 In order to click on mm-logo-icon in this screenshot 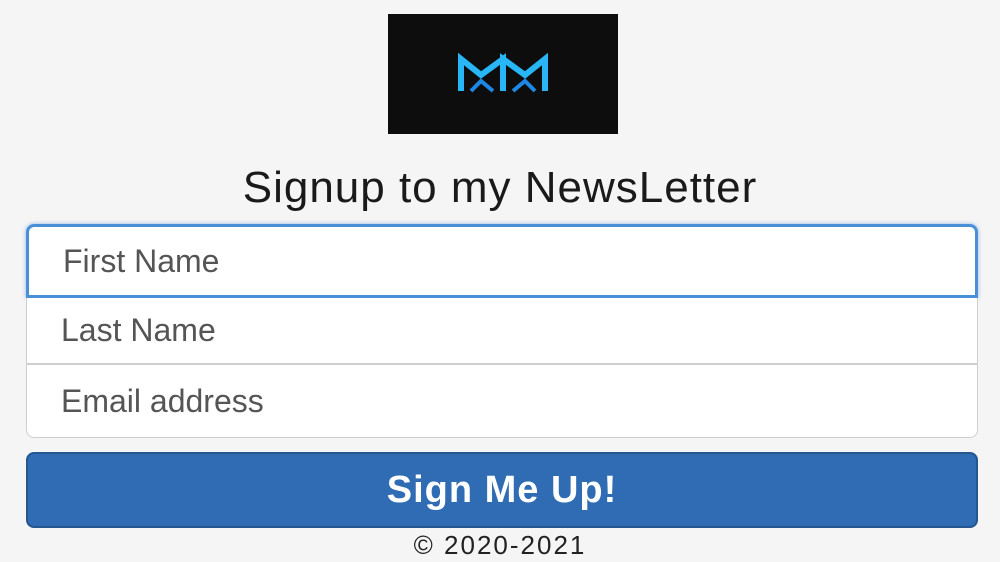, I will do `click(503, 72)`.